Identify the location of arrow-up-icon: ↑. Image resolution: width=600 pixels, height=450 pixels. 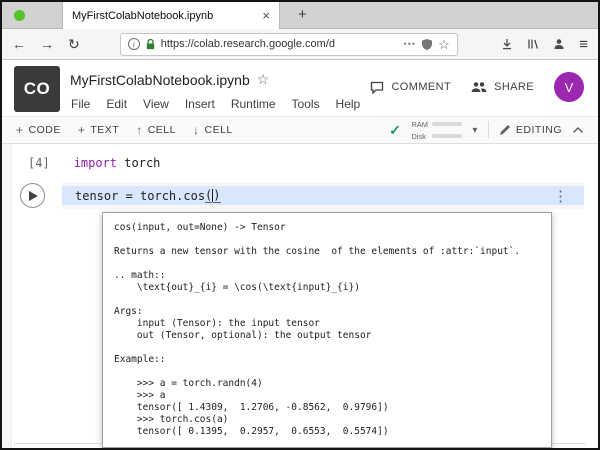
(139, 130).